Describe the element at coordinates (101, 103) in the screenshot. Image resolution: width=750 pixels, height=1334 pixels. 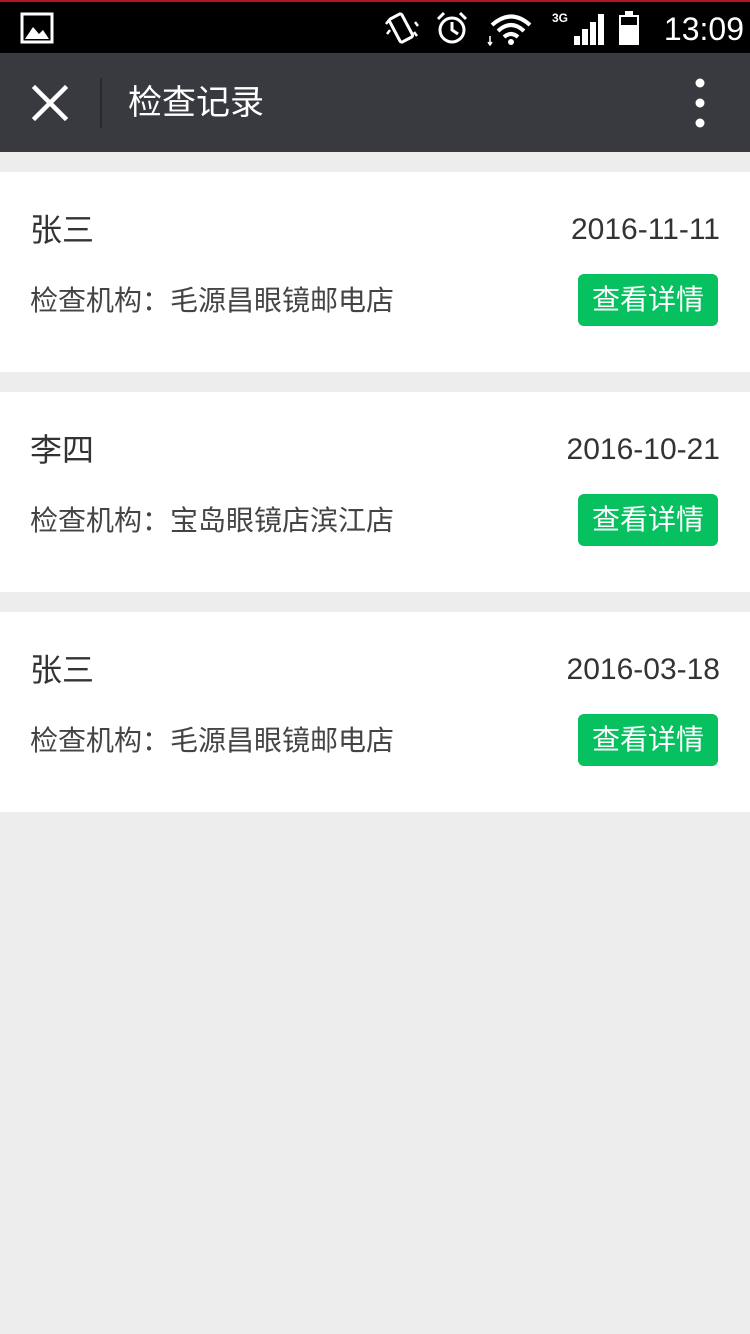
I see `header-divider` at that location.